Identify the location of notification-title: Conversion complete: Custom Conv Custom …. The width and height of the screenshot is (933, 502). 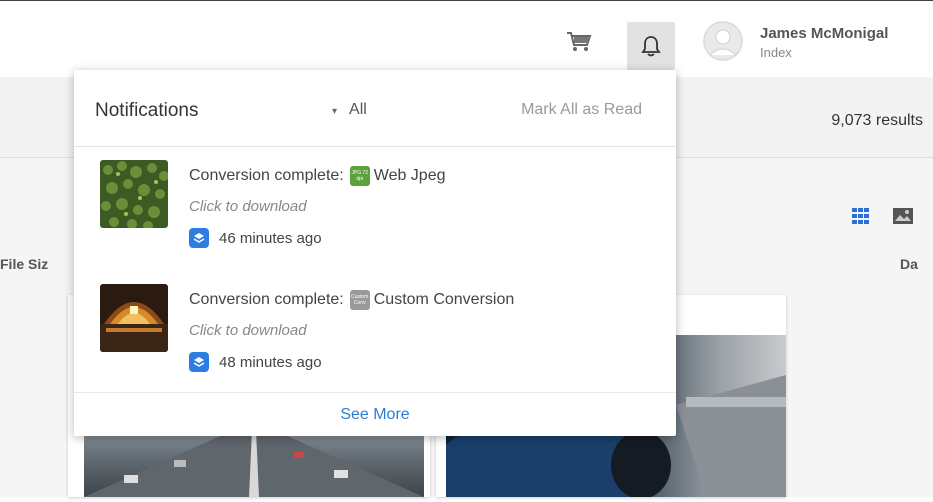
(351, 300).